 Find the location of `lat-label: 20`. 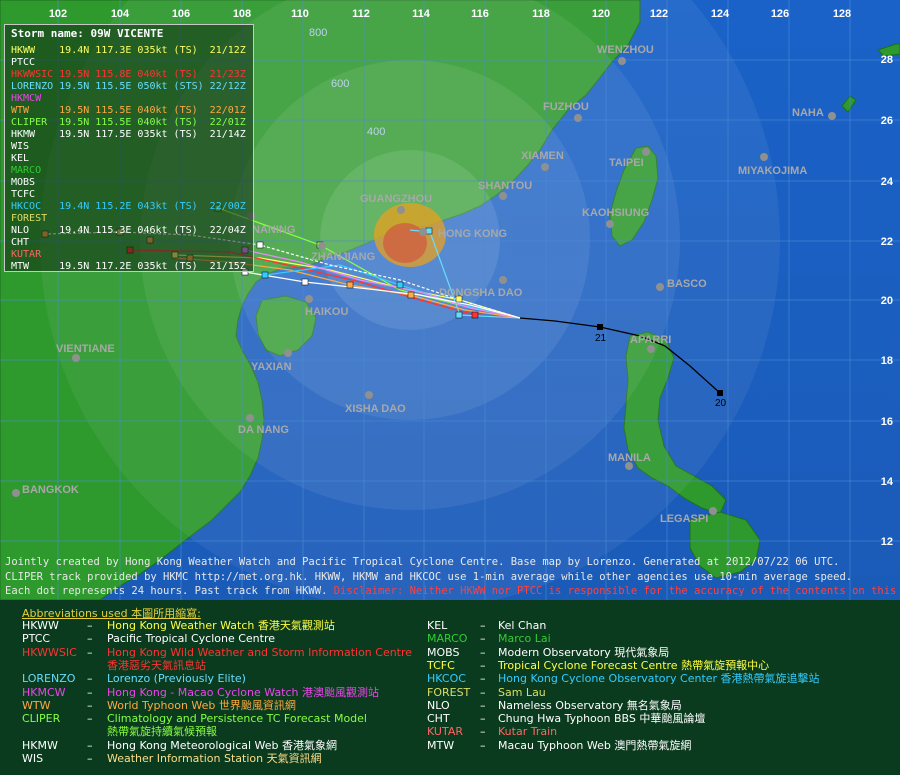

lat-label: 20 is located at coordinates (887, 301).